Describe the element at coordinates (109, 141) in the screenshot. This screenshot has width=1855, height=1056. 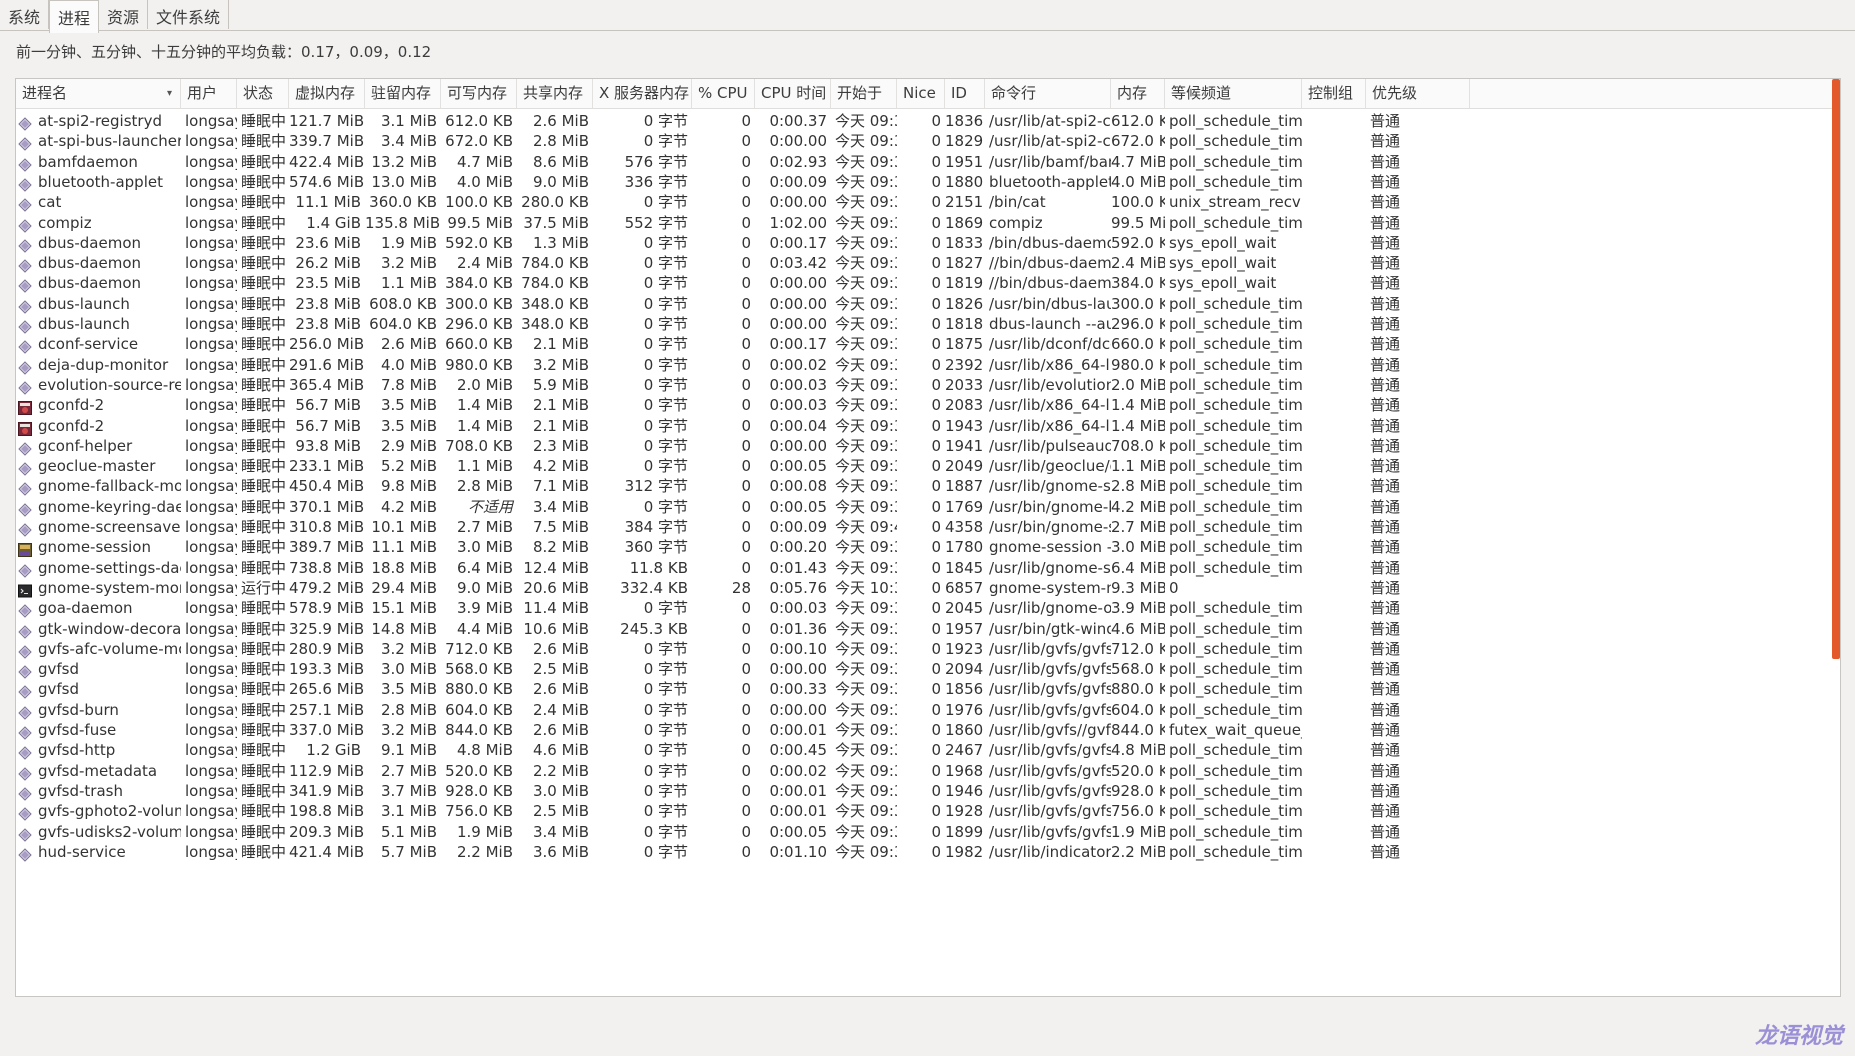
I see `process-name: at-spi-bus-launcher` at that location.